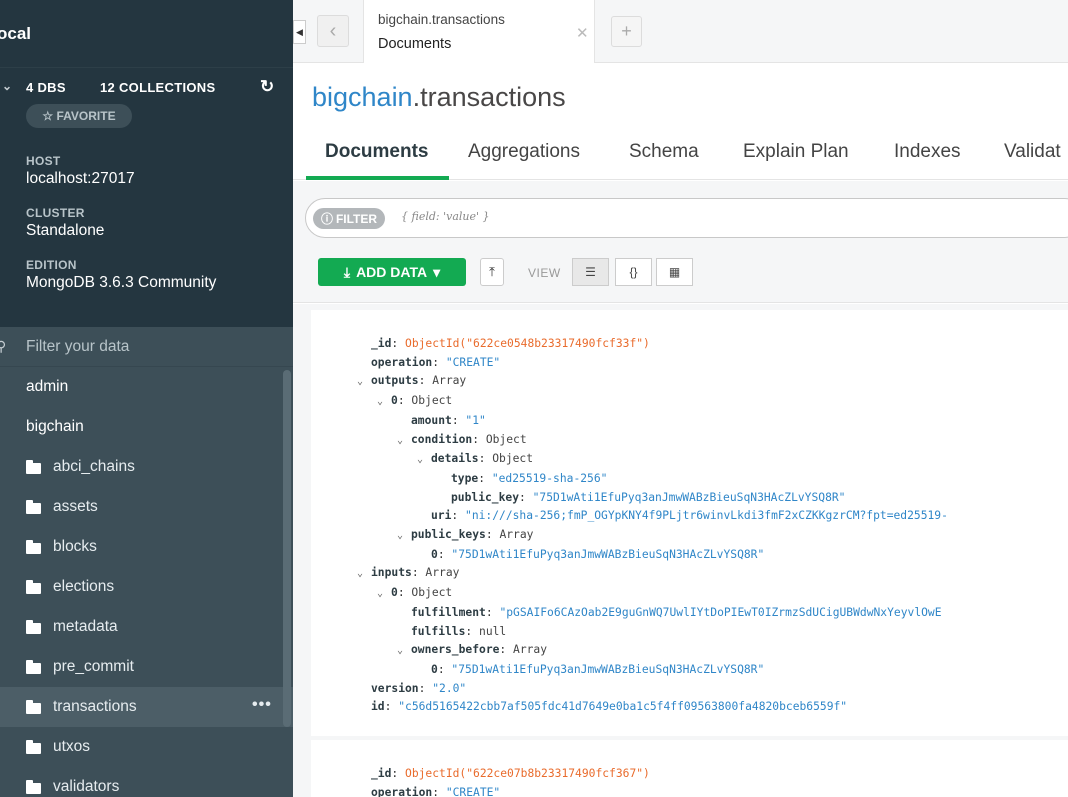  Describe the element at coordinates (146, 33) in the screenshot. I see `sidebar-header: ocal` at that location.